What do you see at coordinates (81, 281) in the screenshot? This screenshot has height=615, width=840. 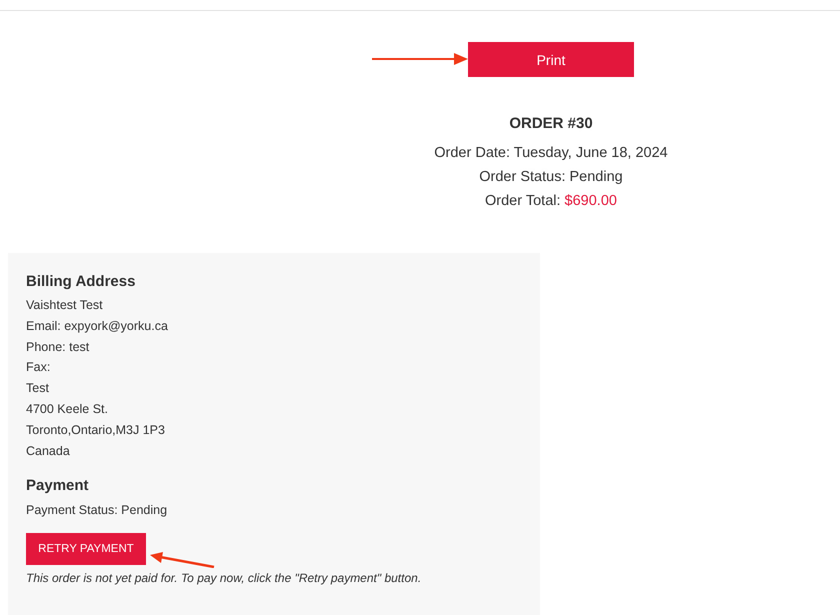 I see `billing-heading: Billing Address` at bounding box center [81, 281].